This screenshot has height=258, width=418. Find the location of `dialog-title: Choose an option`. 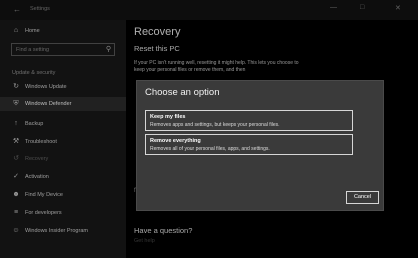

dialog-title: Choose an option is located at coordinates (182, 92).